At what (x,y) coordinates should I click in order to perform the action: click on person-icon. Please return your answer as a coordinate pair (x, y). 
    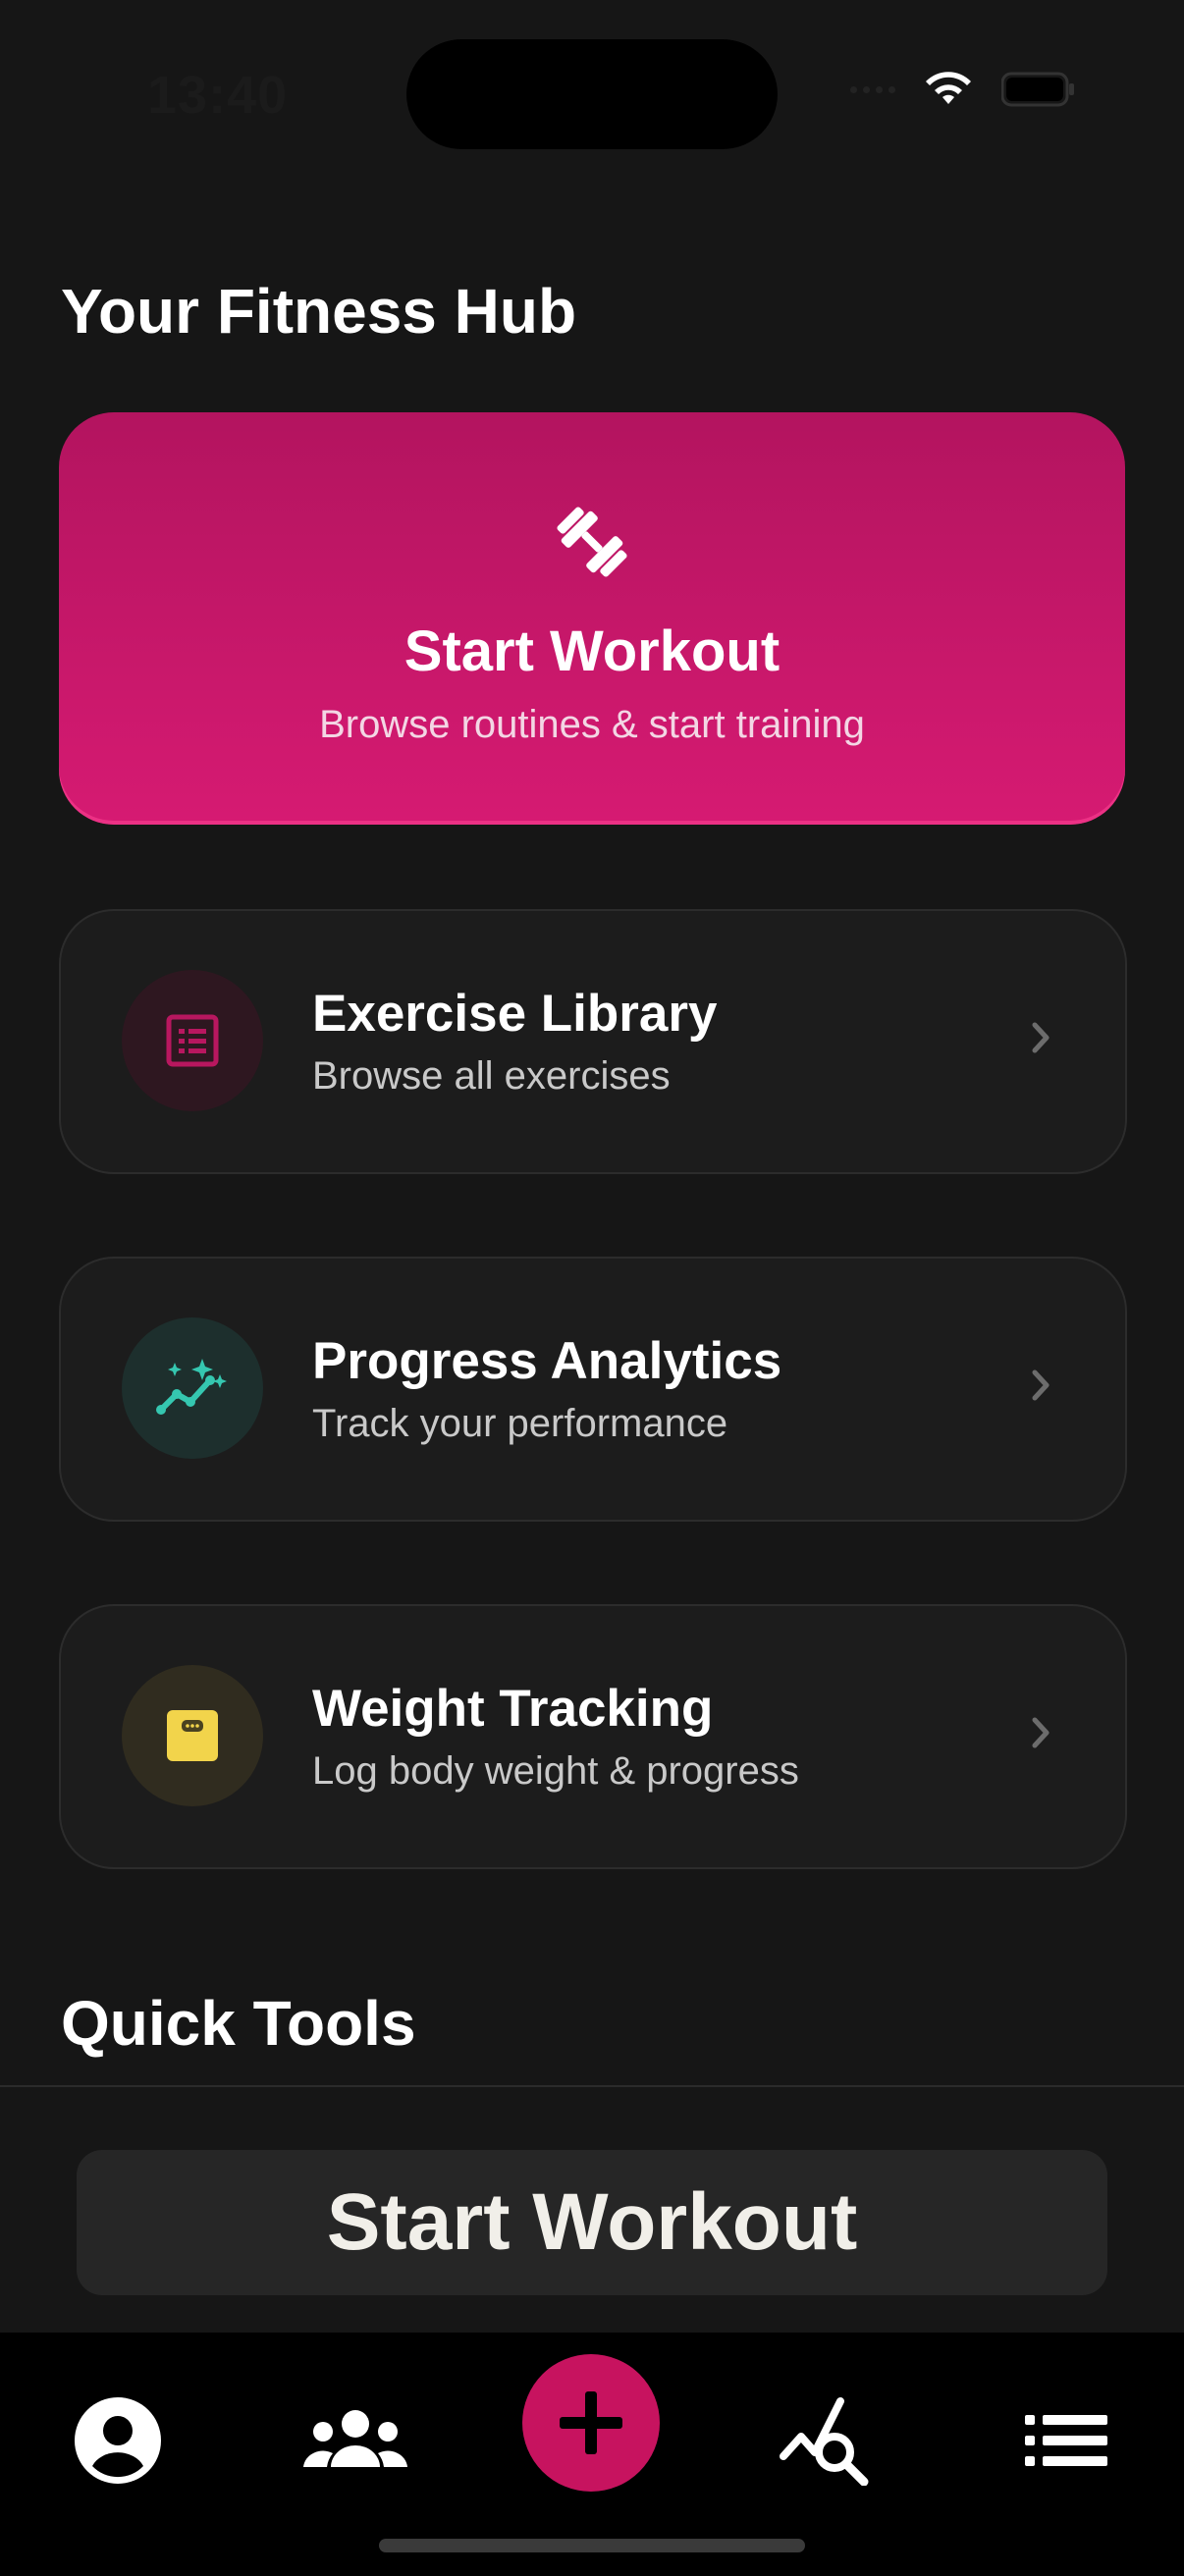
    Looking at the image, I should click on (118, 2440).